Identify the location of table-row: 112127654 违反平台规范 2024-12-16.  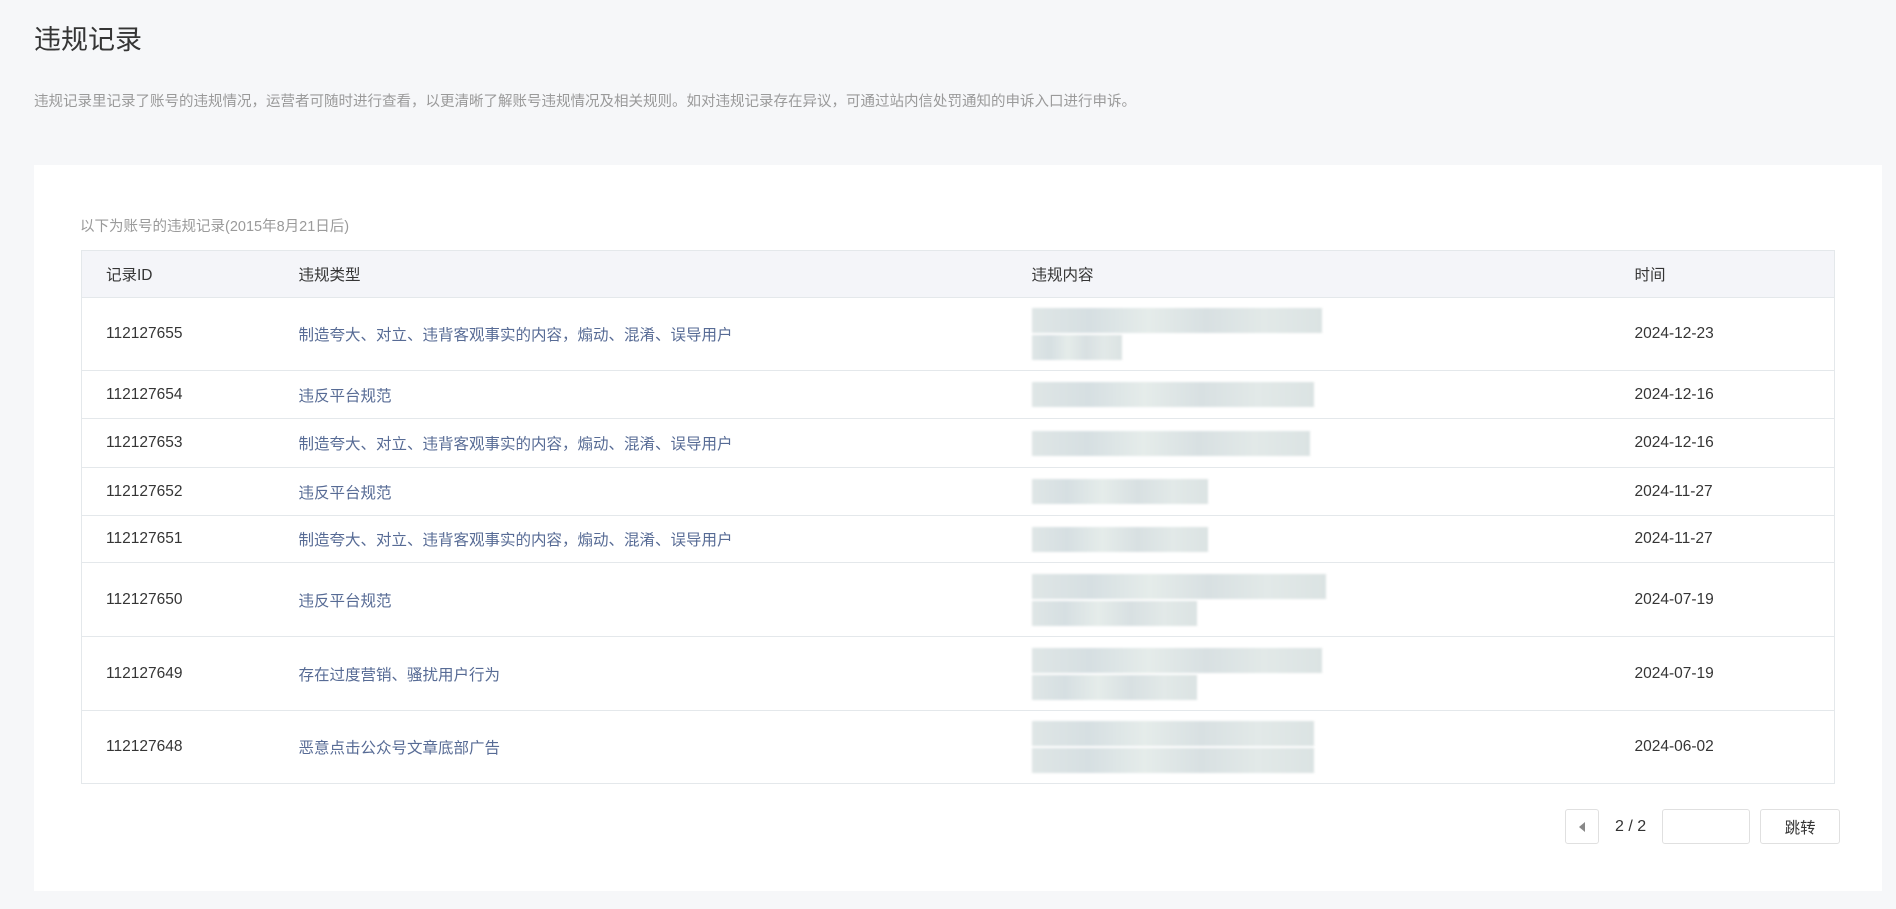
(958, 394).